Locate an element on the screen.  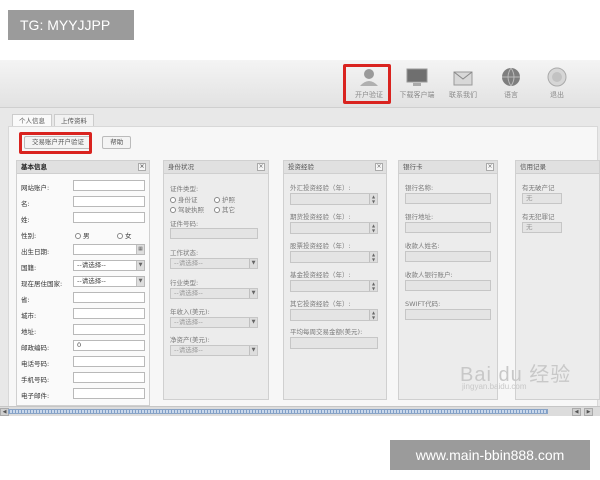
invest-label: 其它投资经验（年）: is located at coordinates (320, 304).